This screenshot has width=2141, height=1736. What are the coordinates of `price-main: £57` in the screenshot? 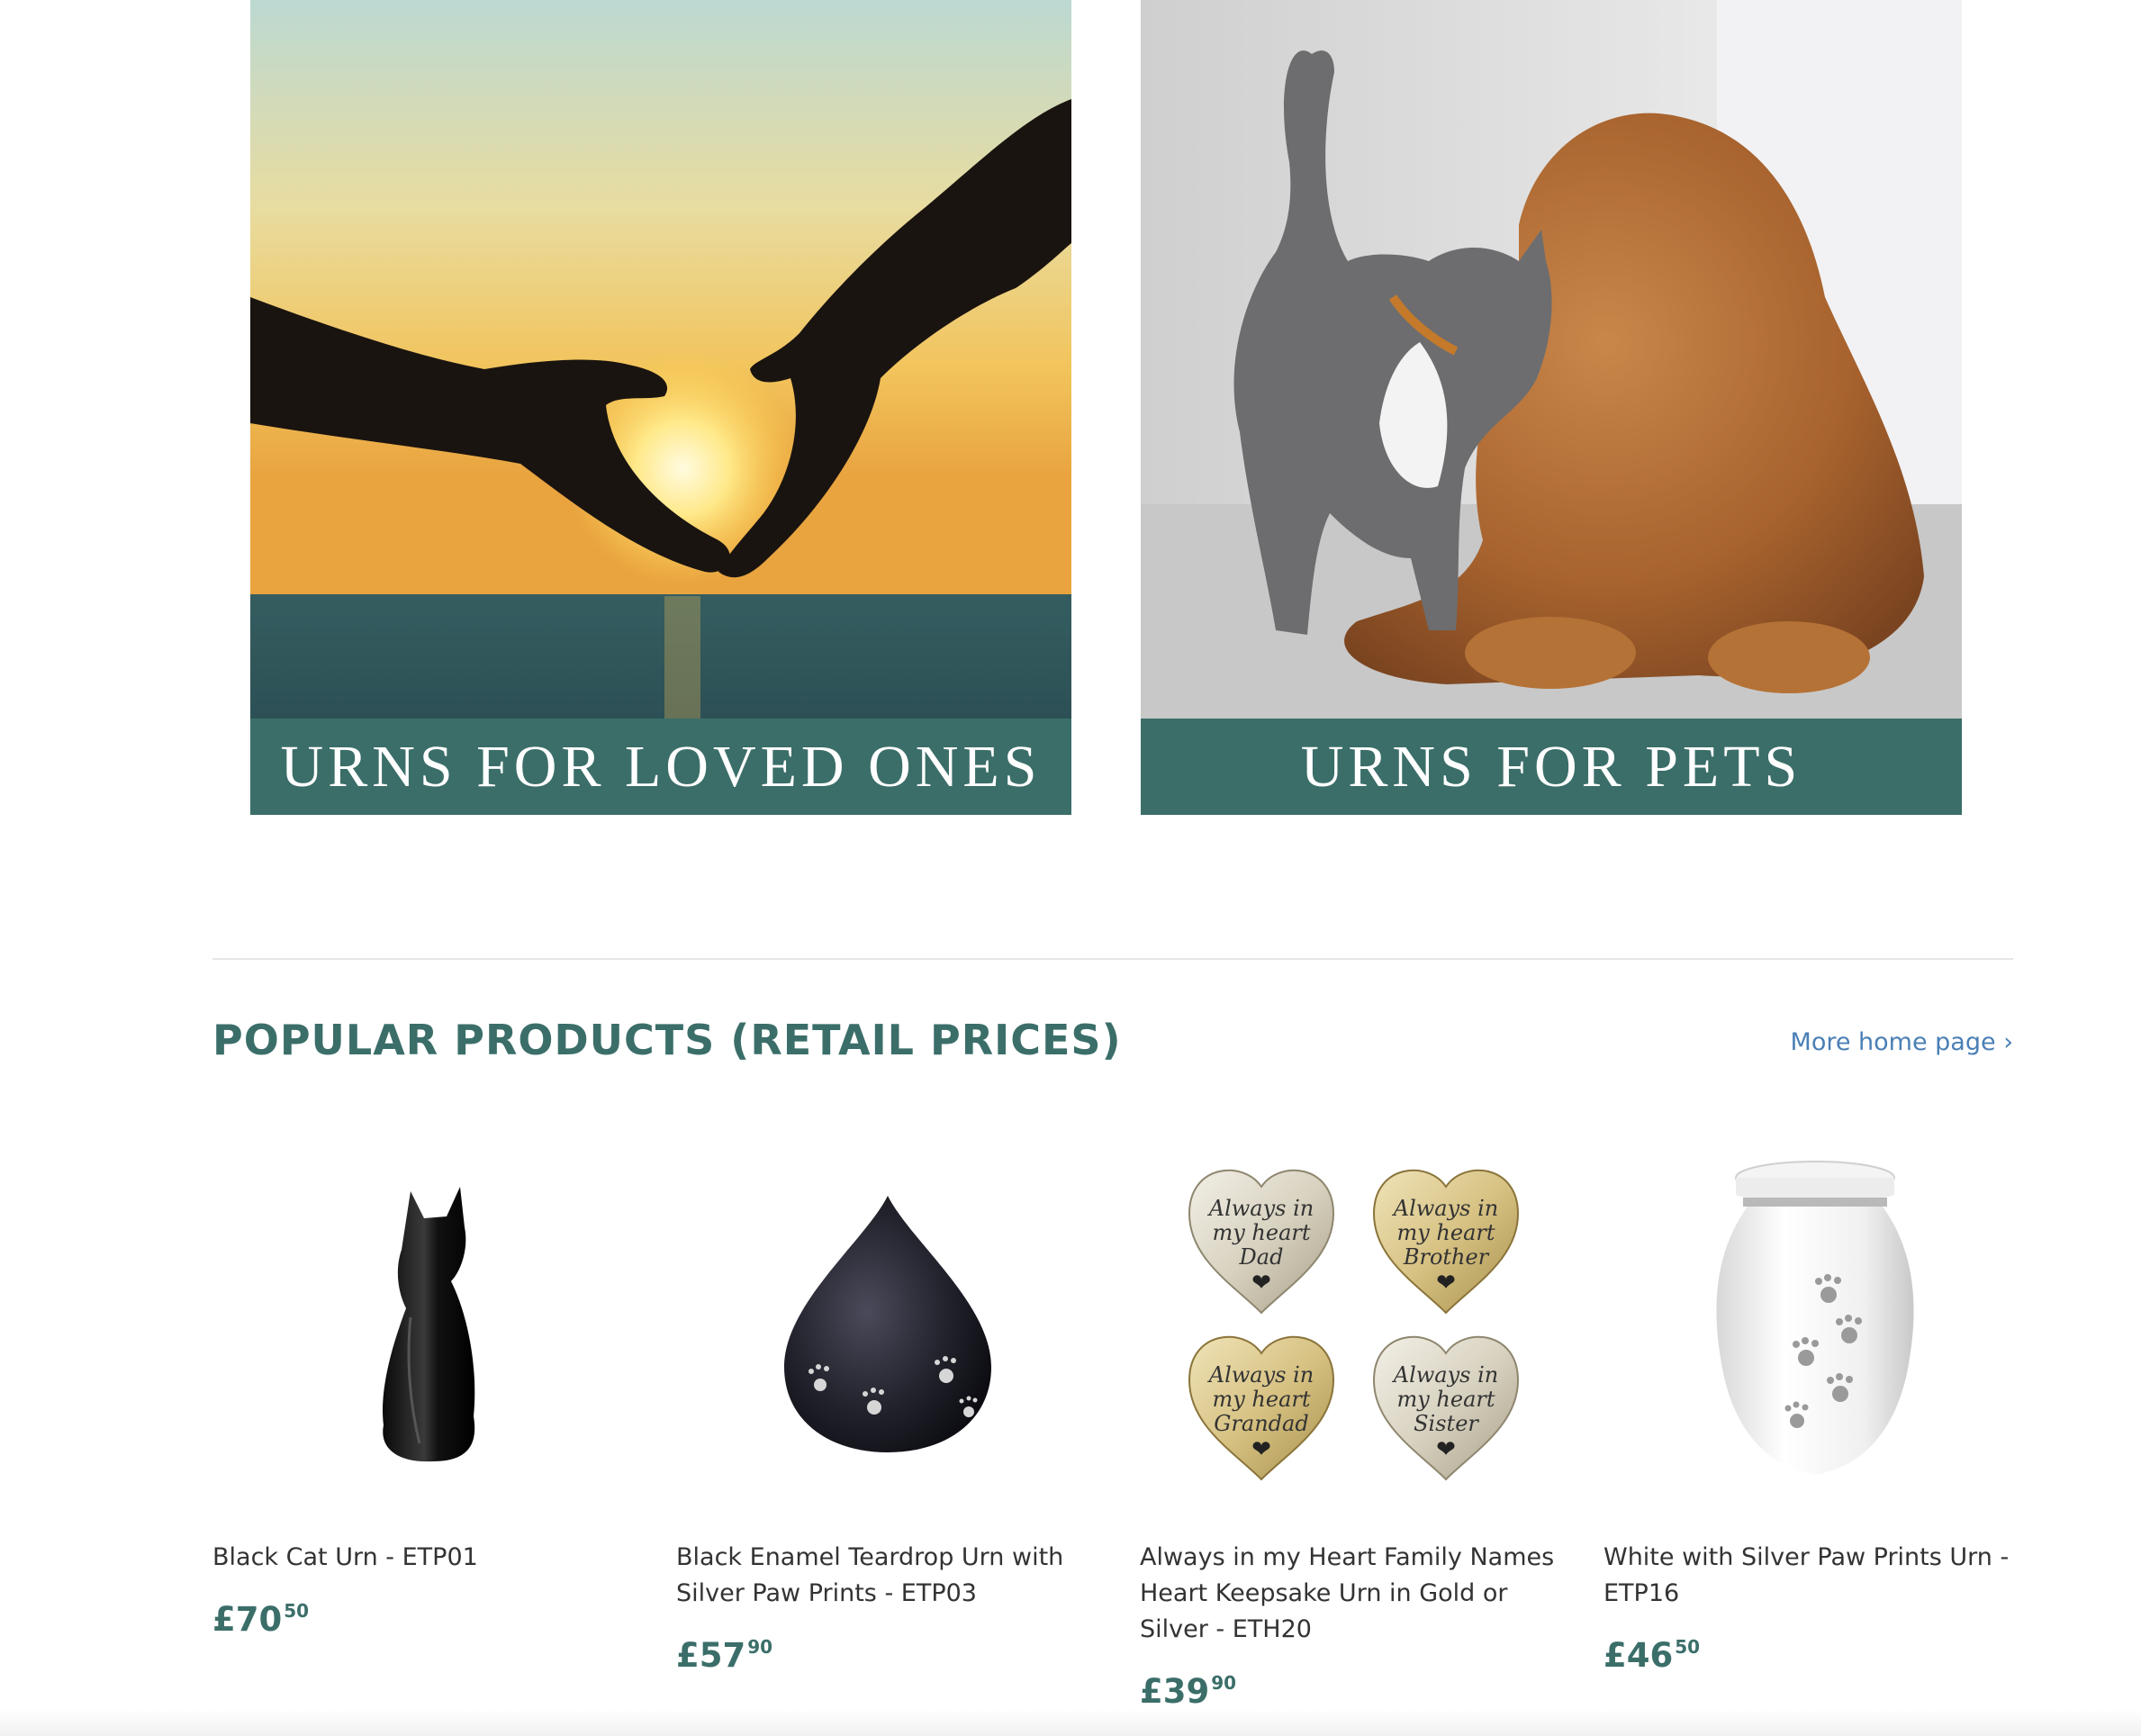 It's located at (711, 1655).